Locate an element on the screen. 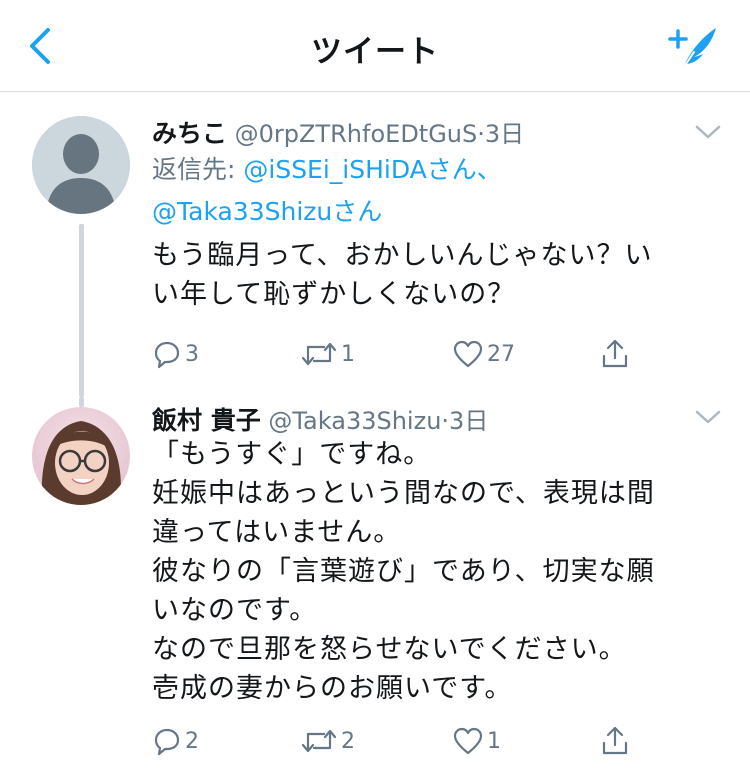 The width and height of the screenshot is (750, 781). like-button: 27 is located at coordinates (483, 354).